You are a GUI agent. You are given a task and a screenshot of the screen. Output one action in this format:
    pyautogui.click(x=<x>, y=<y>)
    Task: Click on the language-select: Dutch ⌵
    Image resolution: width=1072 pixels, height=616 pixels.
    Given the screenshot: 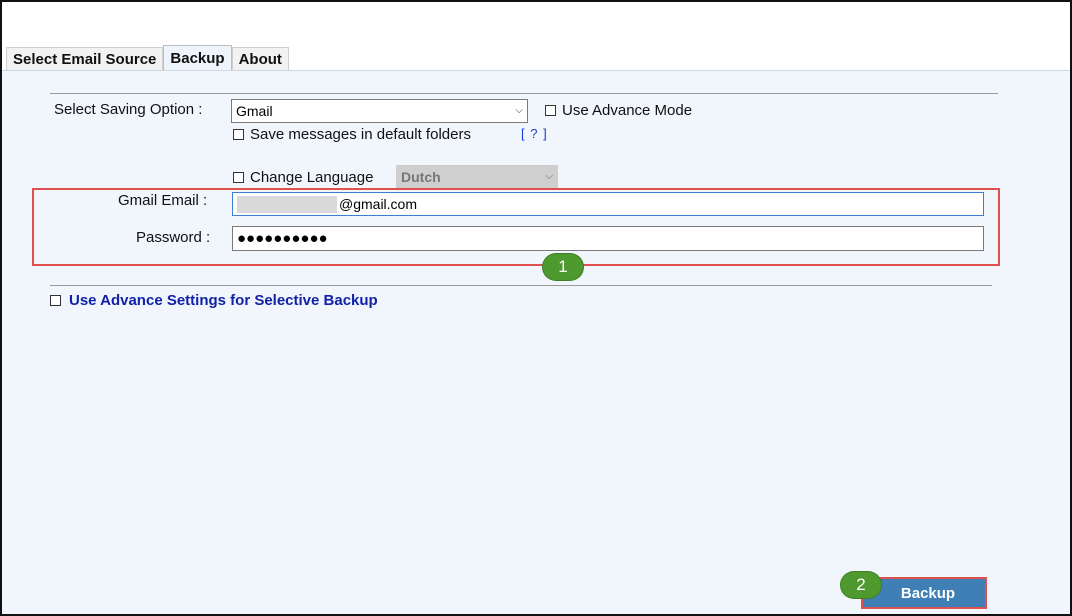 What is the action you would take?
    pyautogui.click(x=477, y=177)
    